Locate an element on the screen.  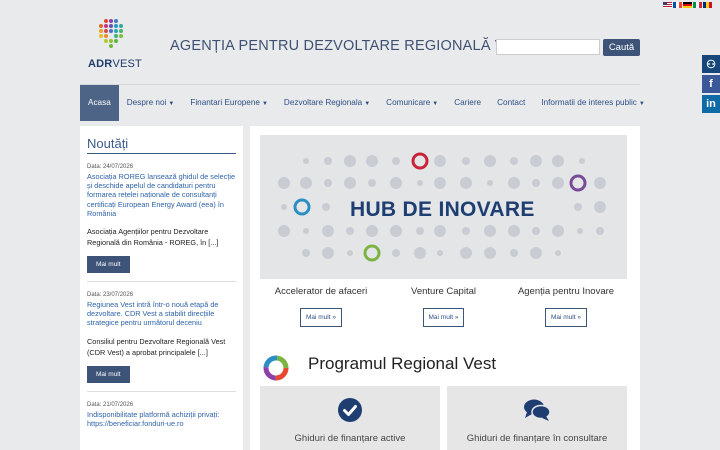
search-button: Caută is located at coordinates (621, 47).